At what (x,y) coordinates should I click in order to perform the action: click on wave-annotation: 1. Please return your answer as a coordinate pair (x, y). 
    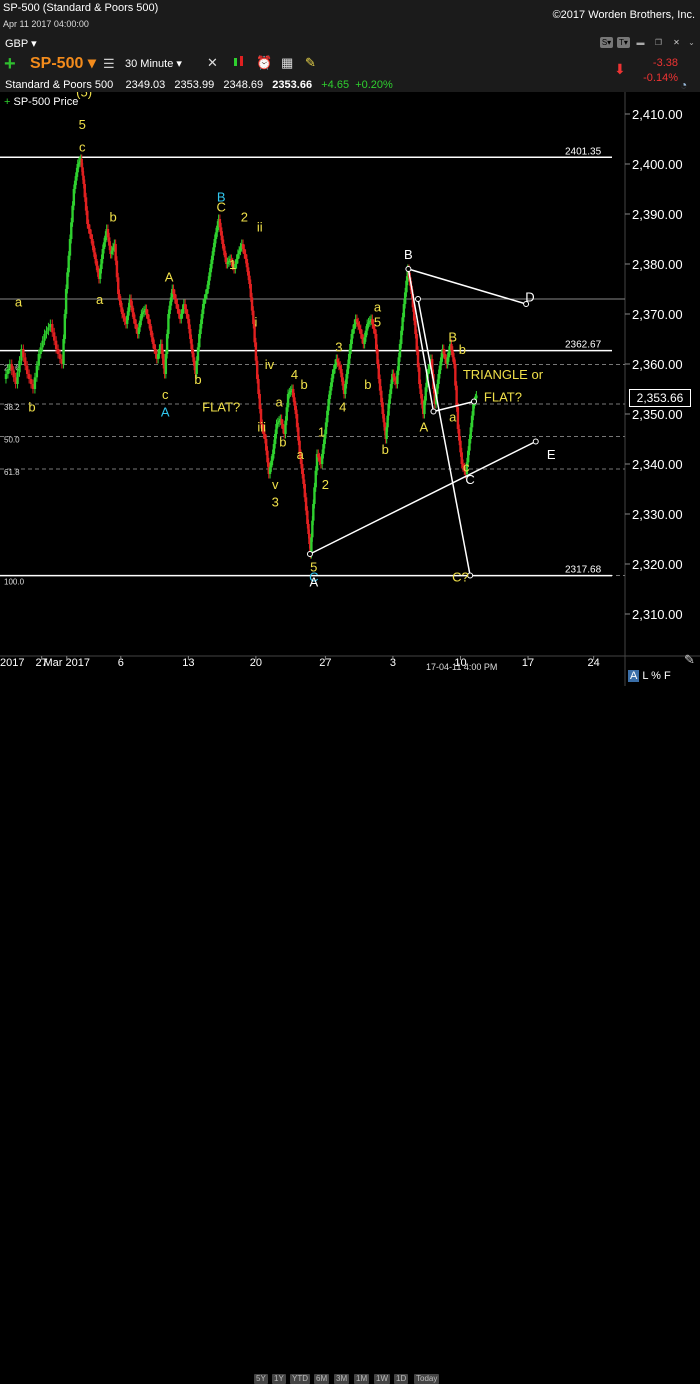
    Looking at the image, I should click on (232, 264).